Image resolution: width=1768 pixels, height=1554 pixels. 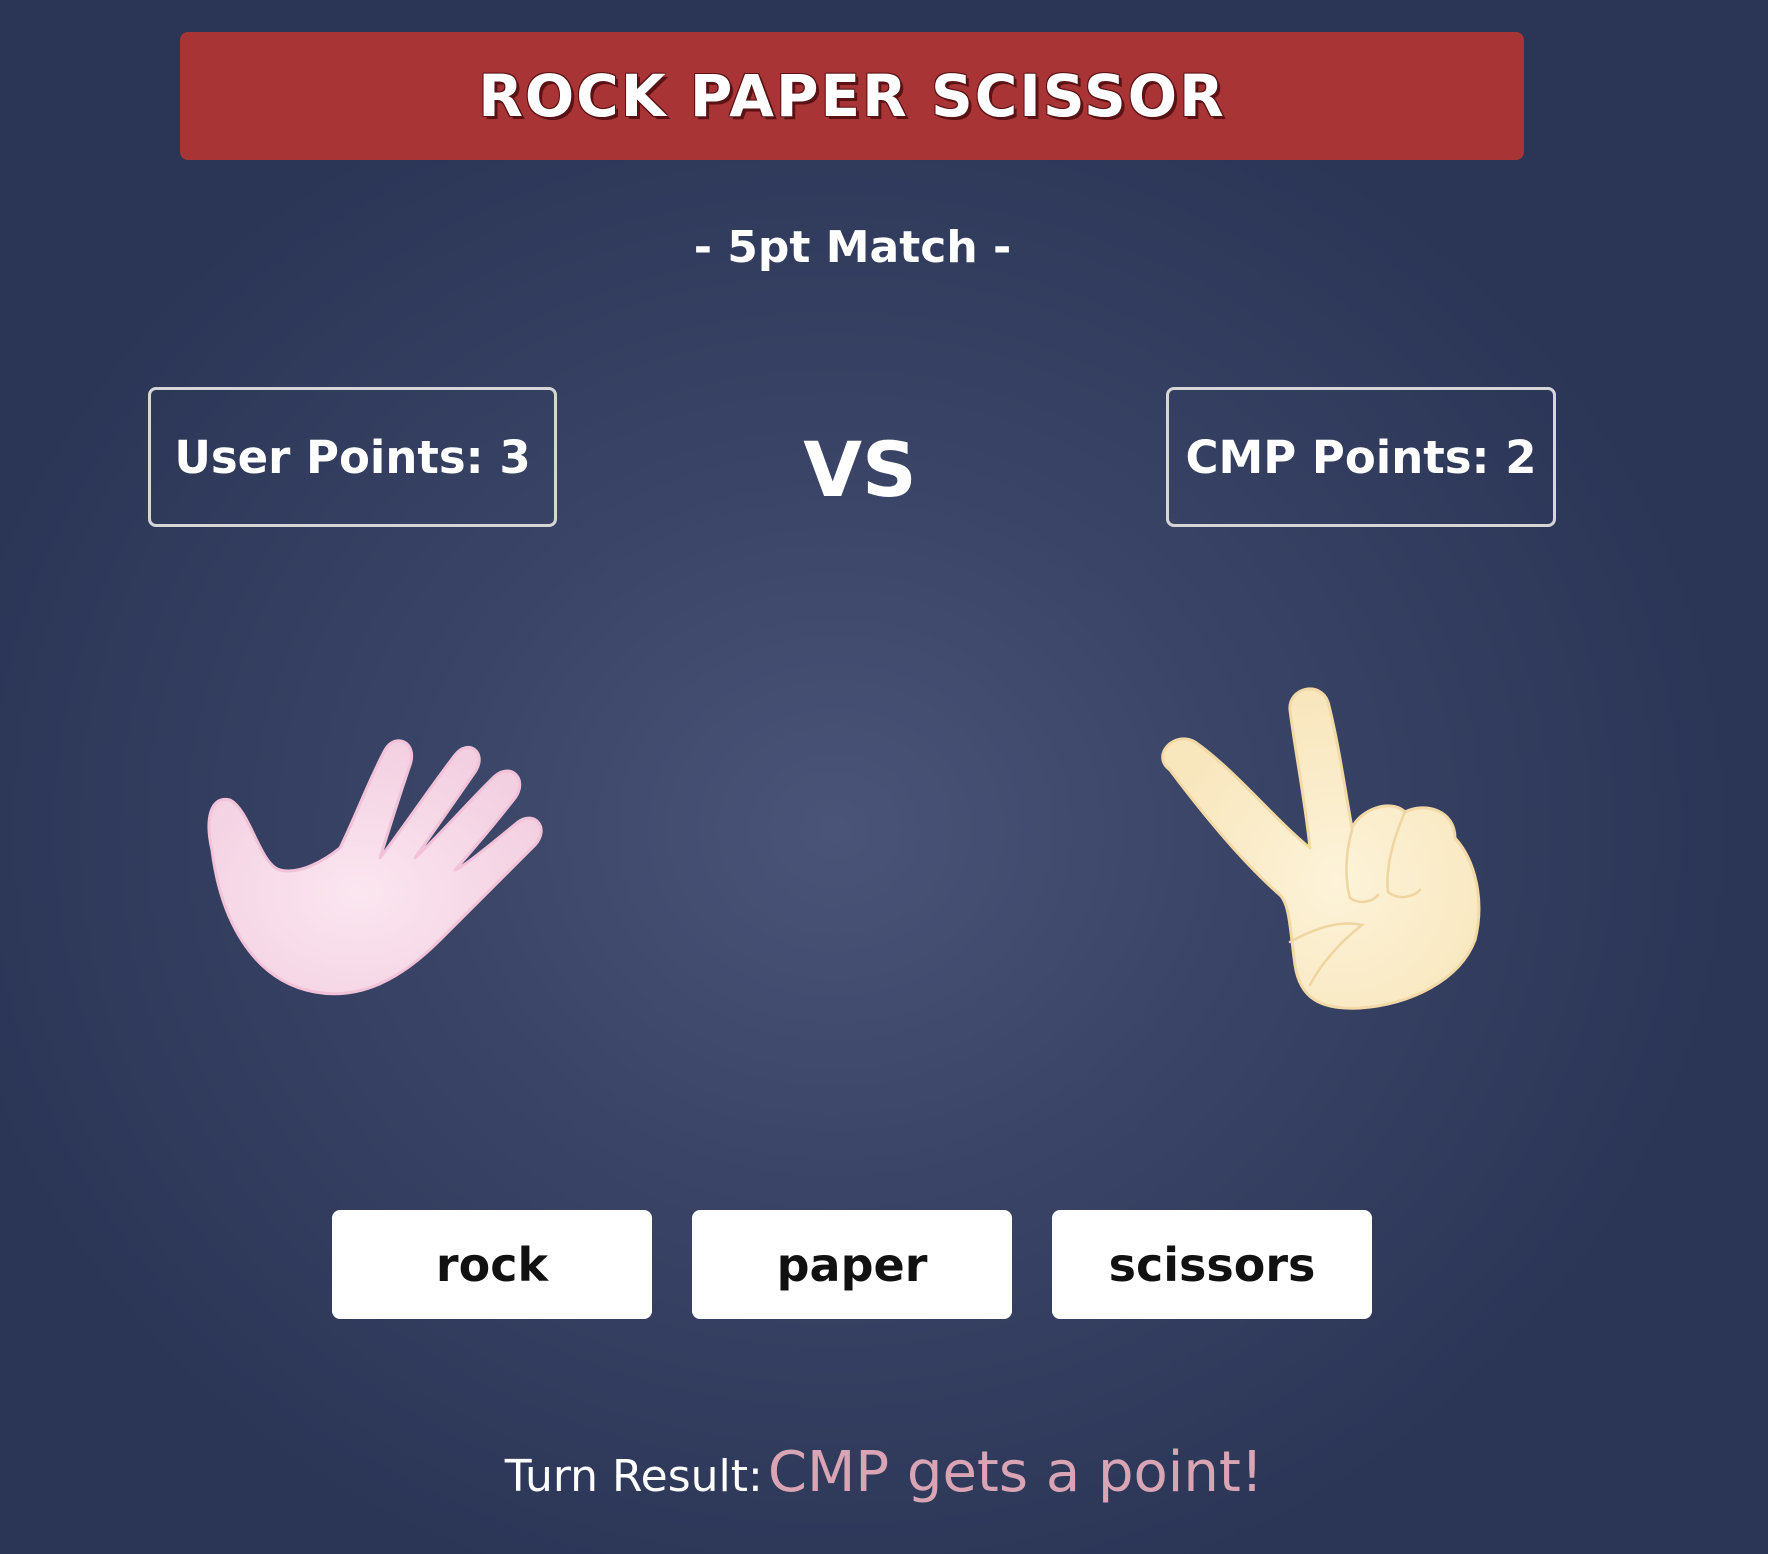 I want to click on match-label: - 5pt Match -, so click(x=852, y=247).